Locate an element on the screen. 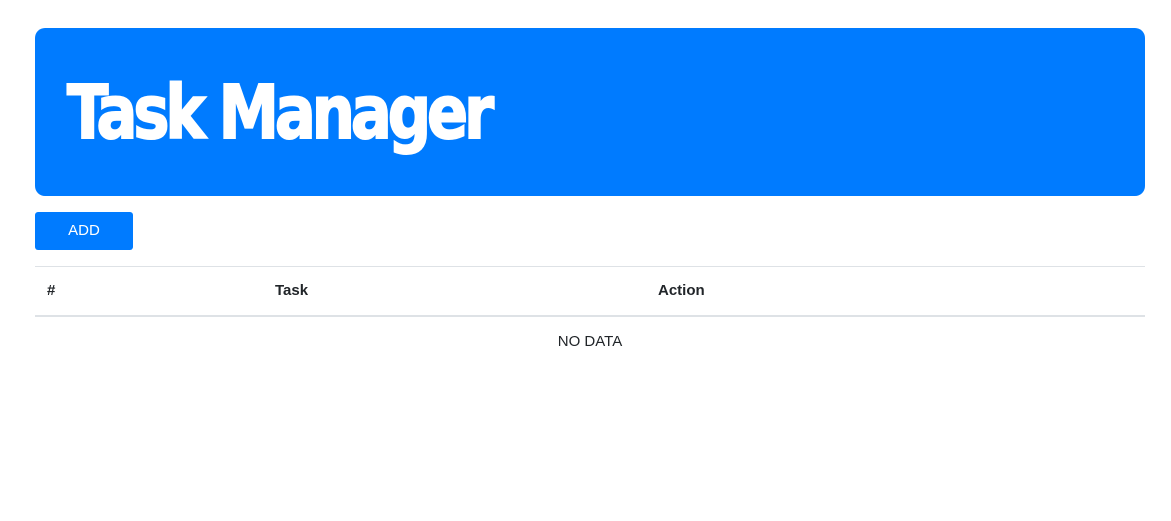  table-header-row: # Task Action is located at coordinates (590, 291).